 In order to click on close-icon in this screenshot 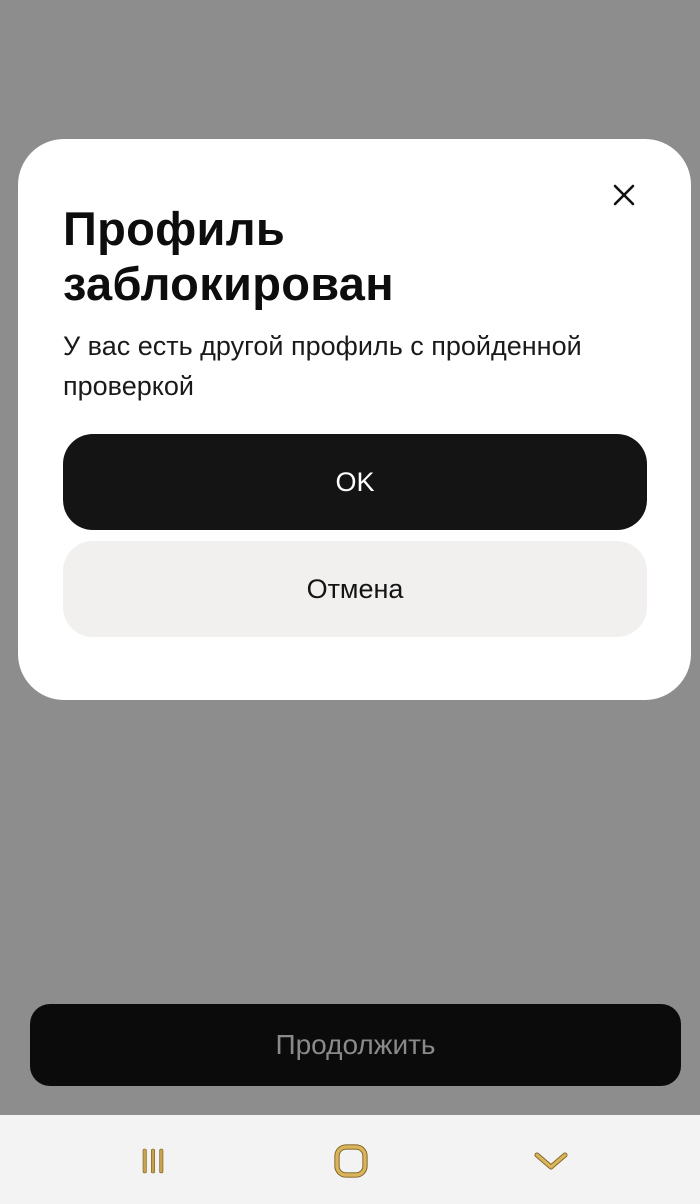, I will do `click(624, 195)`.